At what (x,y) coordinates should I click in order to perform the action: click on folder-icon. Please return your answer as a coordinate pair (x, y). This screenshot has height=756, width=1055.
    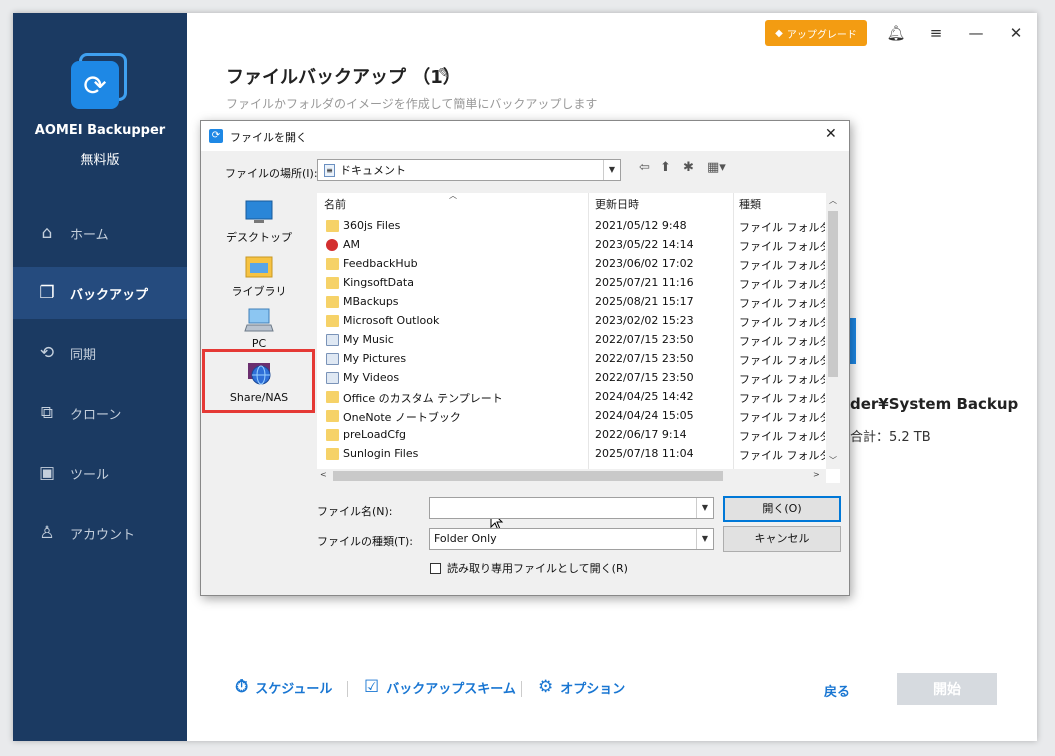
    Looking at the image, I should click on (332, 435).